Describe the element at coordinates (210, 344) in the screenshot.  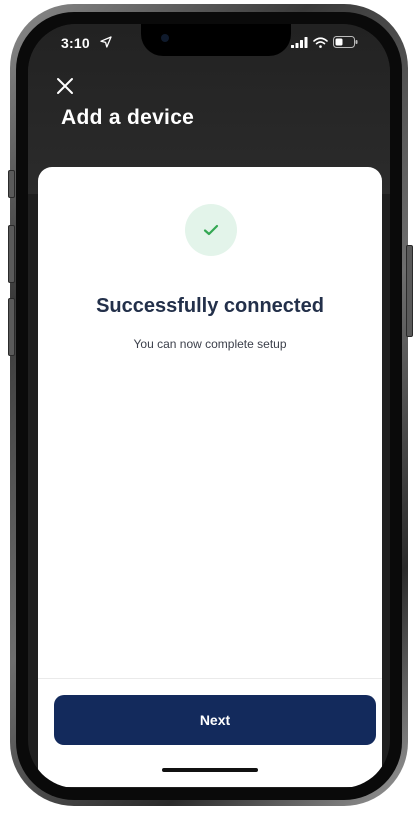
I see `success-subtext: You can now complete setup` at that location.